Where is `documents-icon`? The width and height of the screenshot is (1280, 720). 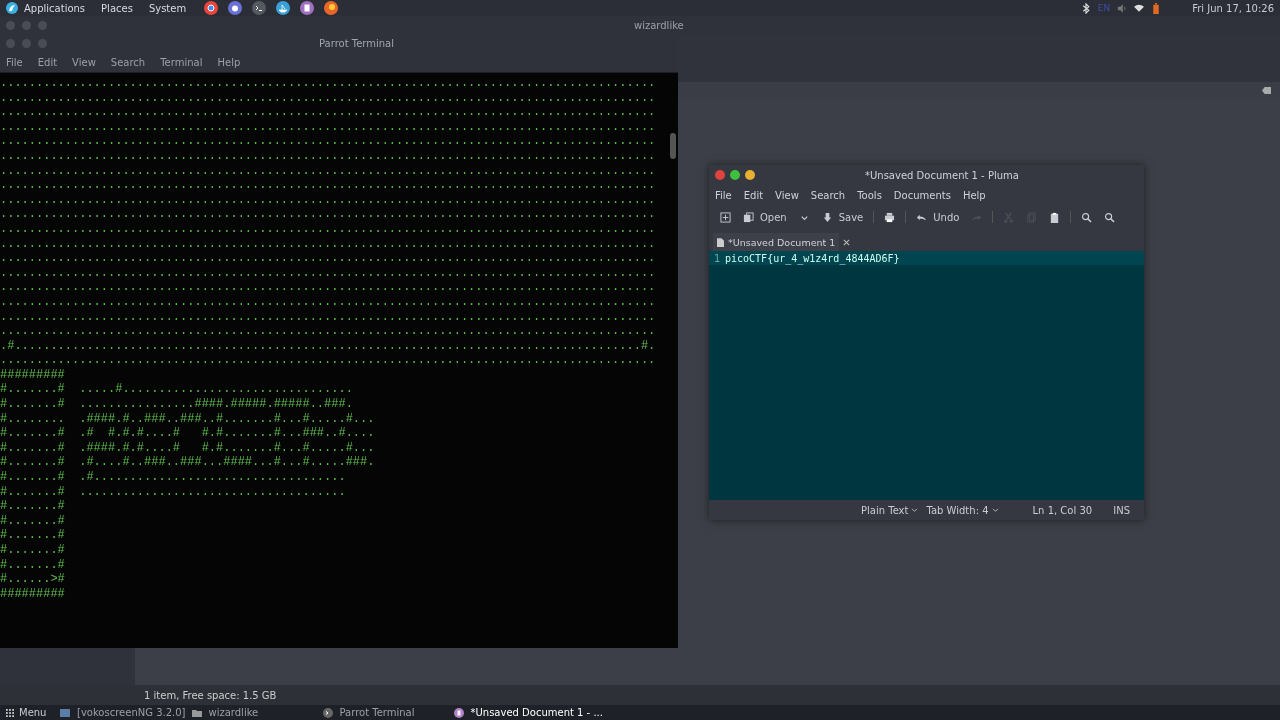
documents-icon is located at coordinates (748, 217).